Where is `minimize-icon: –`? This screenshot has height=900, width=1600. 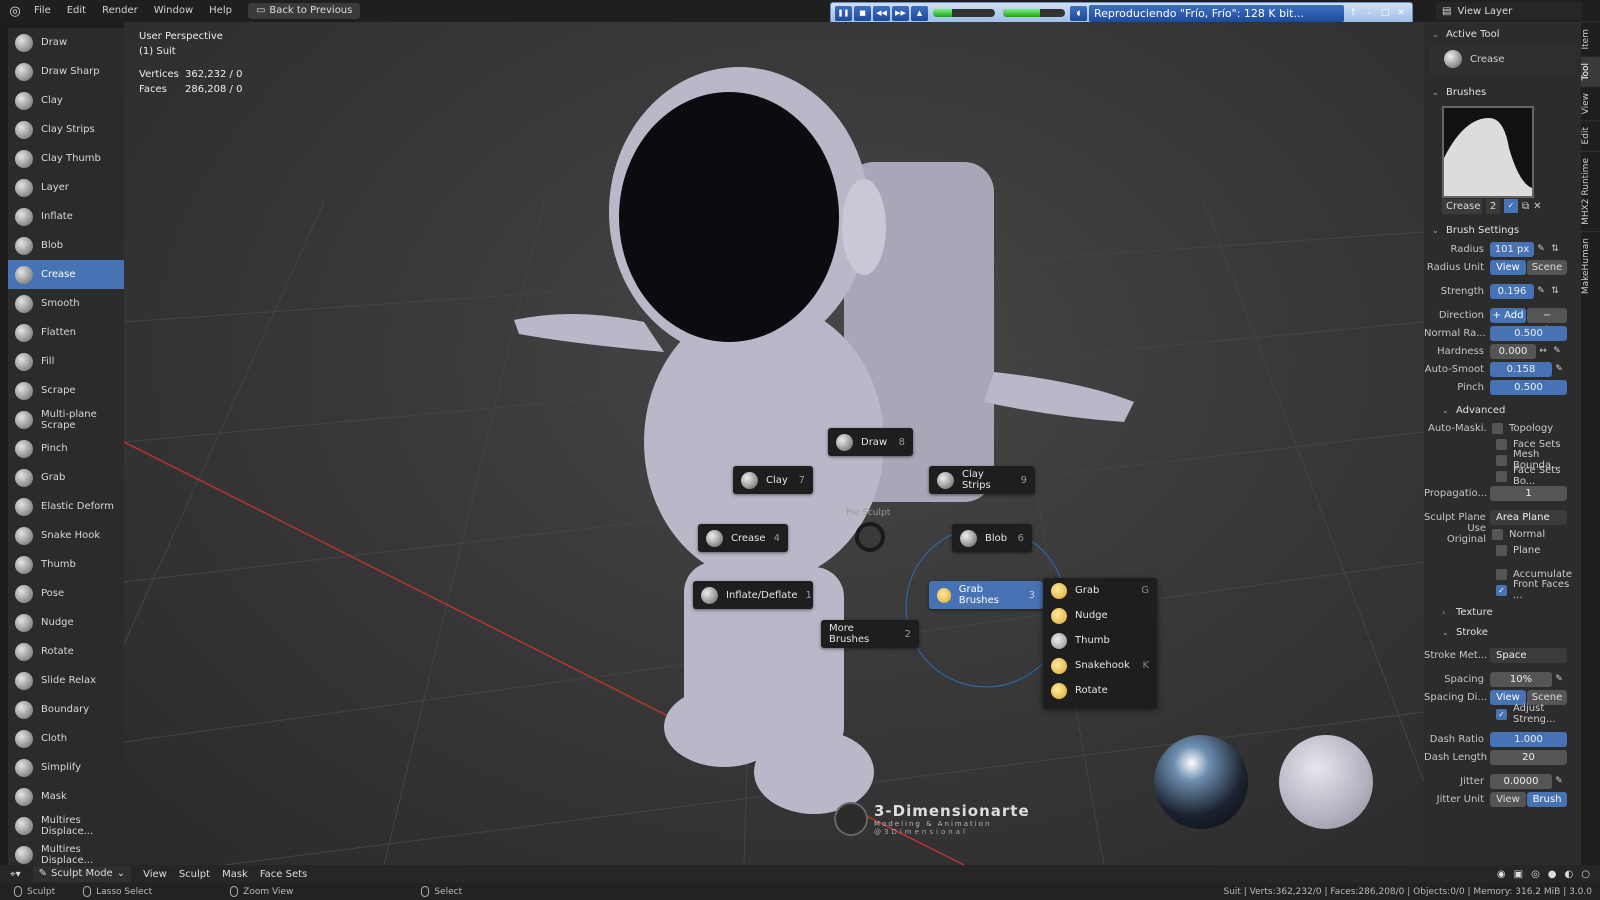
minimize-icon: – is located at coordinates (1369, 13).